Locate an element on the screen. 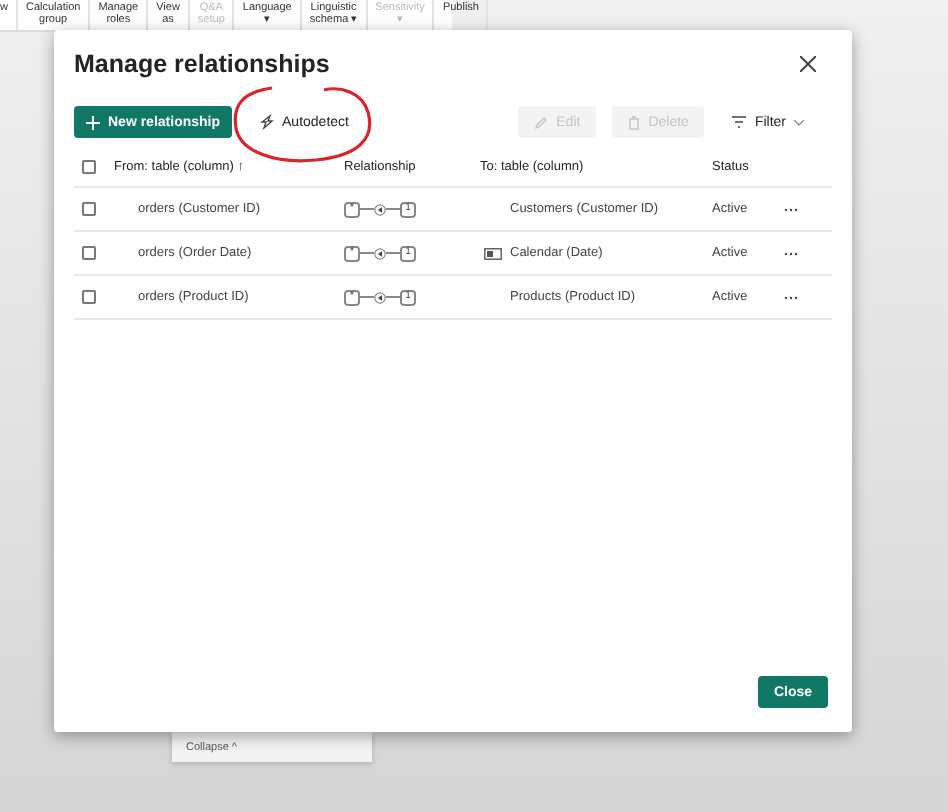  lightning-icon is located at coordinates (267, 122).